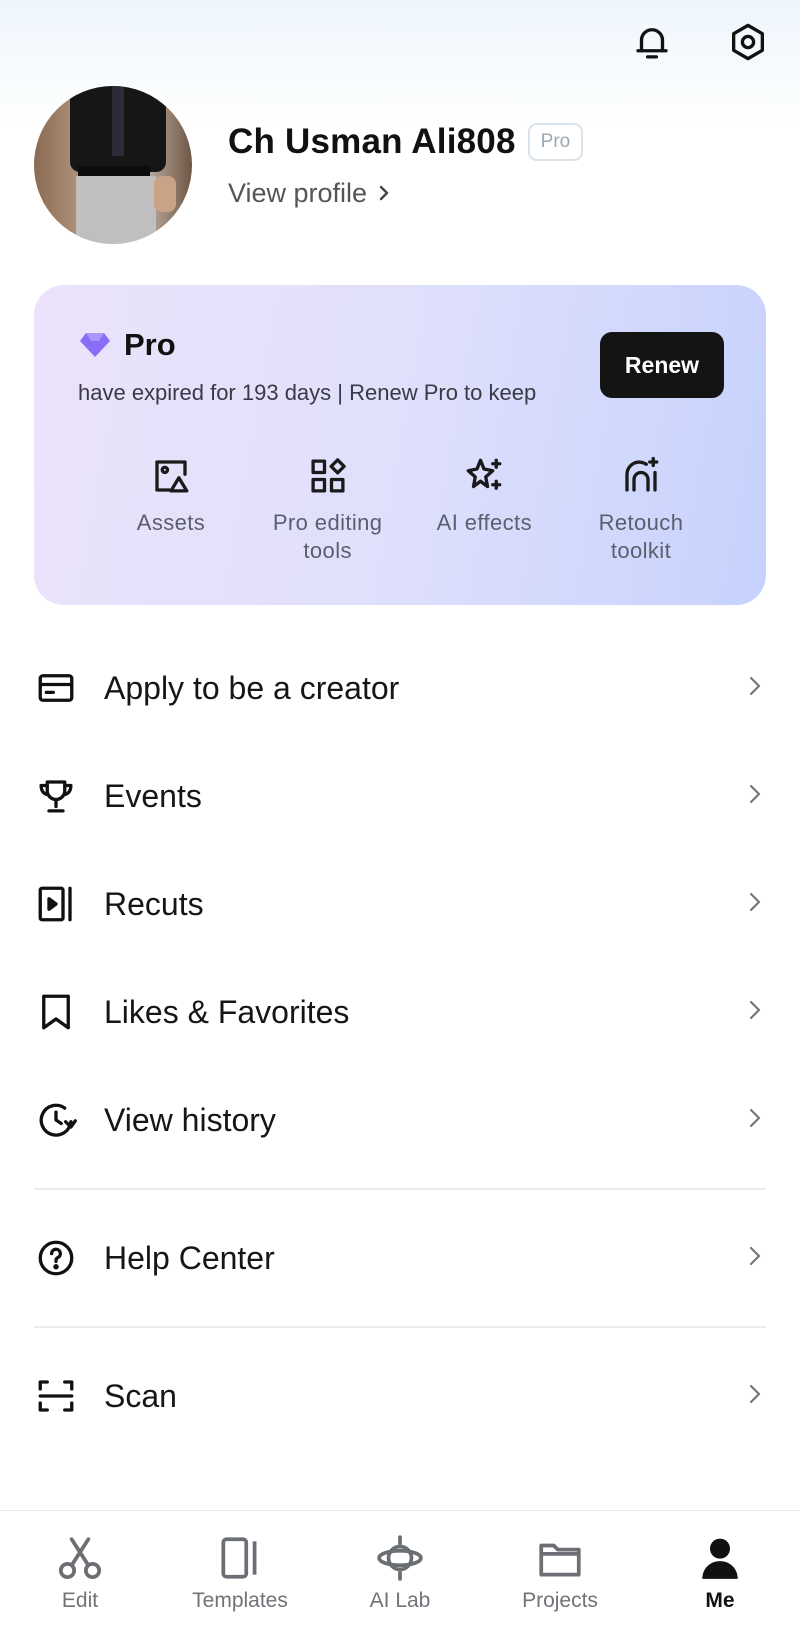 The image size is (800, 1642). What do you see at coordinates (80, 1558) in the screenshot?
I see `scissors-icon` at bounding box center [80, 1558].